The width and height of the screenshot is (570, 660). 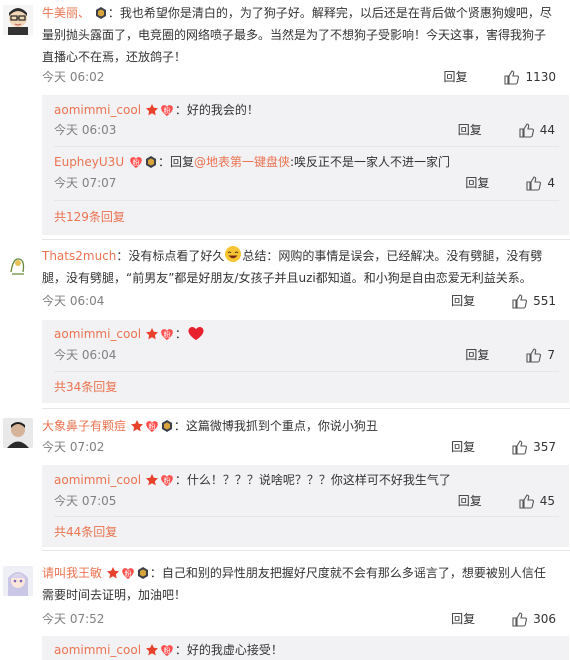 What do you see at coordinates (73, 77) in the screenshot?
I see `timestamp: 今天 06:02` at bounding box center [73, 77].